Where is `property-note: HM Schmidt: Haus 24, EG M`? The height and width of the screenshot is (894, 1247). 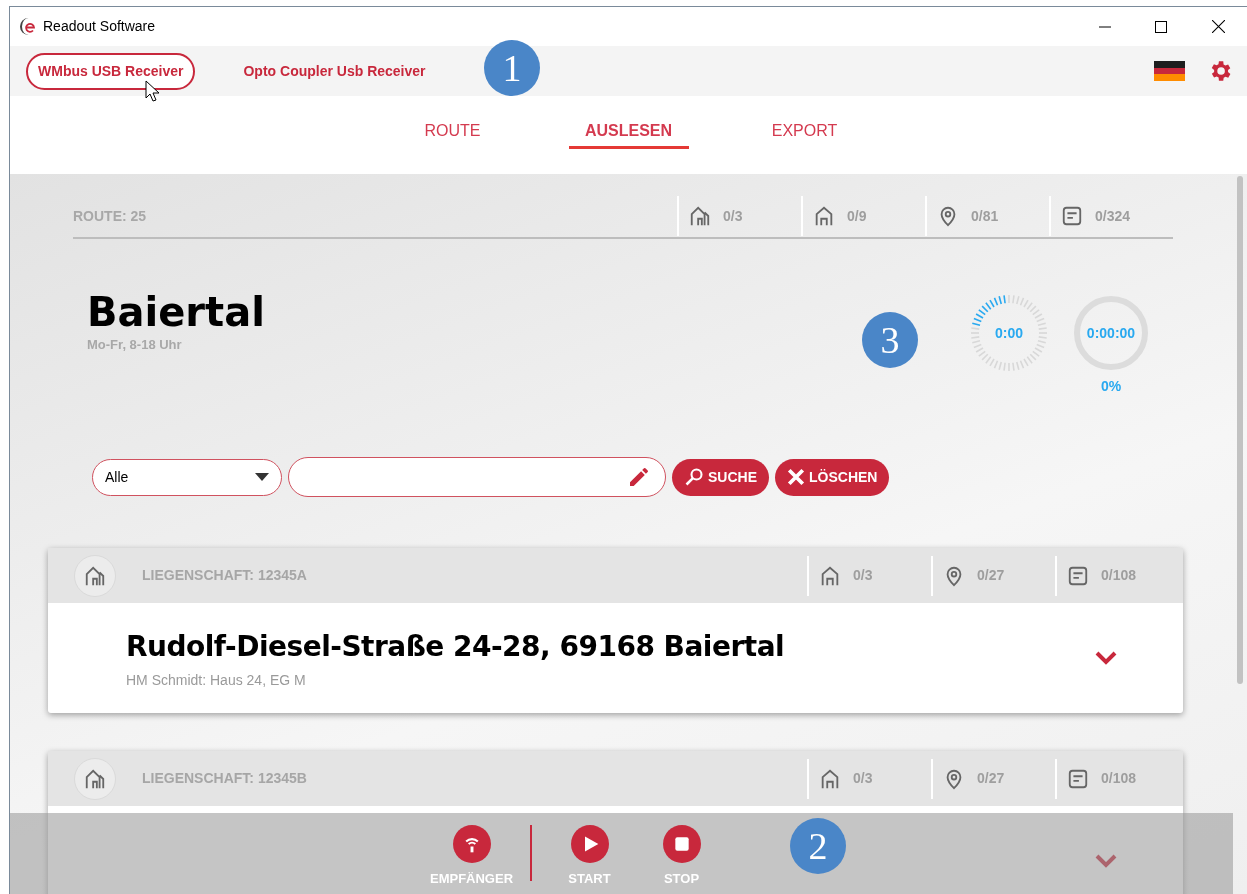 property-note: HM Schmidt: Haus 24, EG M is located at coordinates (216, 680).